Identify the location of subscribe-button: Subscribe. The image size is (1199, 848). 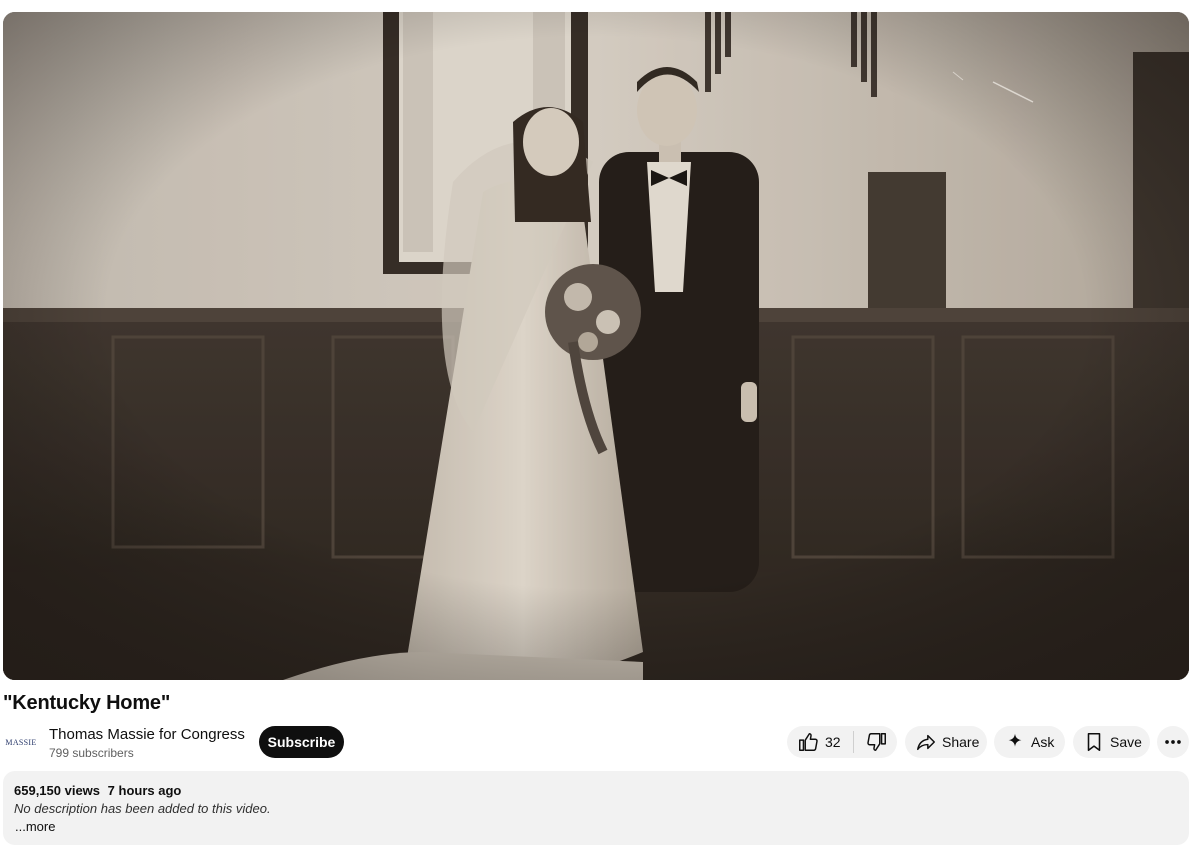
(301, 742).